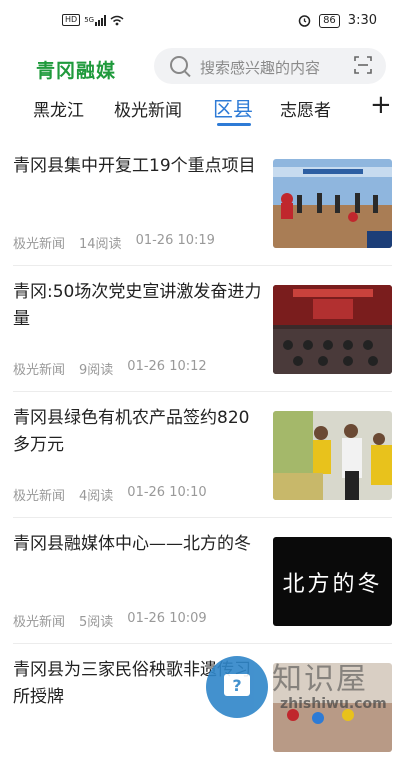 The image size is (405, 770). I want to click on app-header: 青冈融媒 搜索感兴趣的内容, so click(202, 67).